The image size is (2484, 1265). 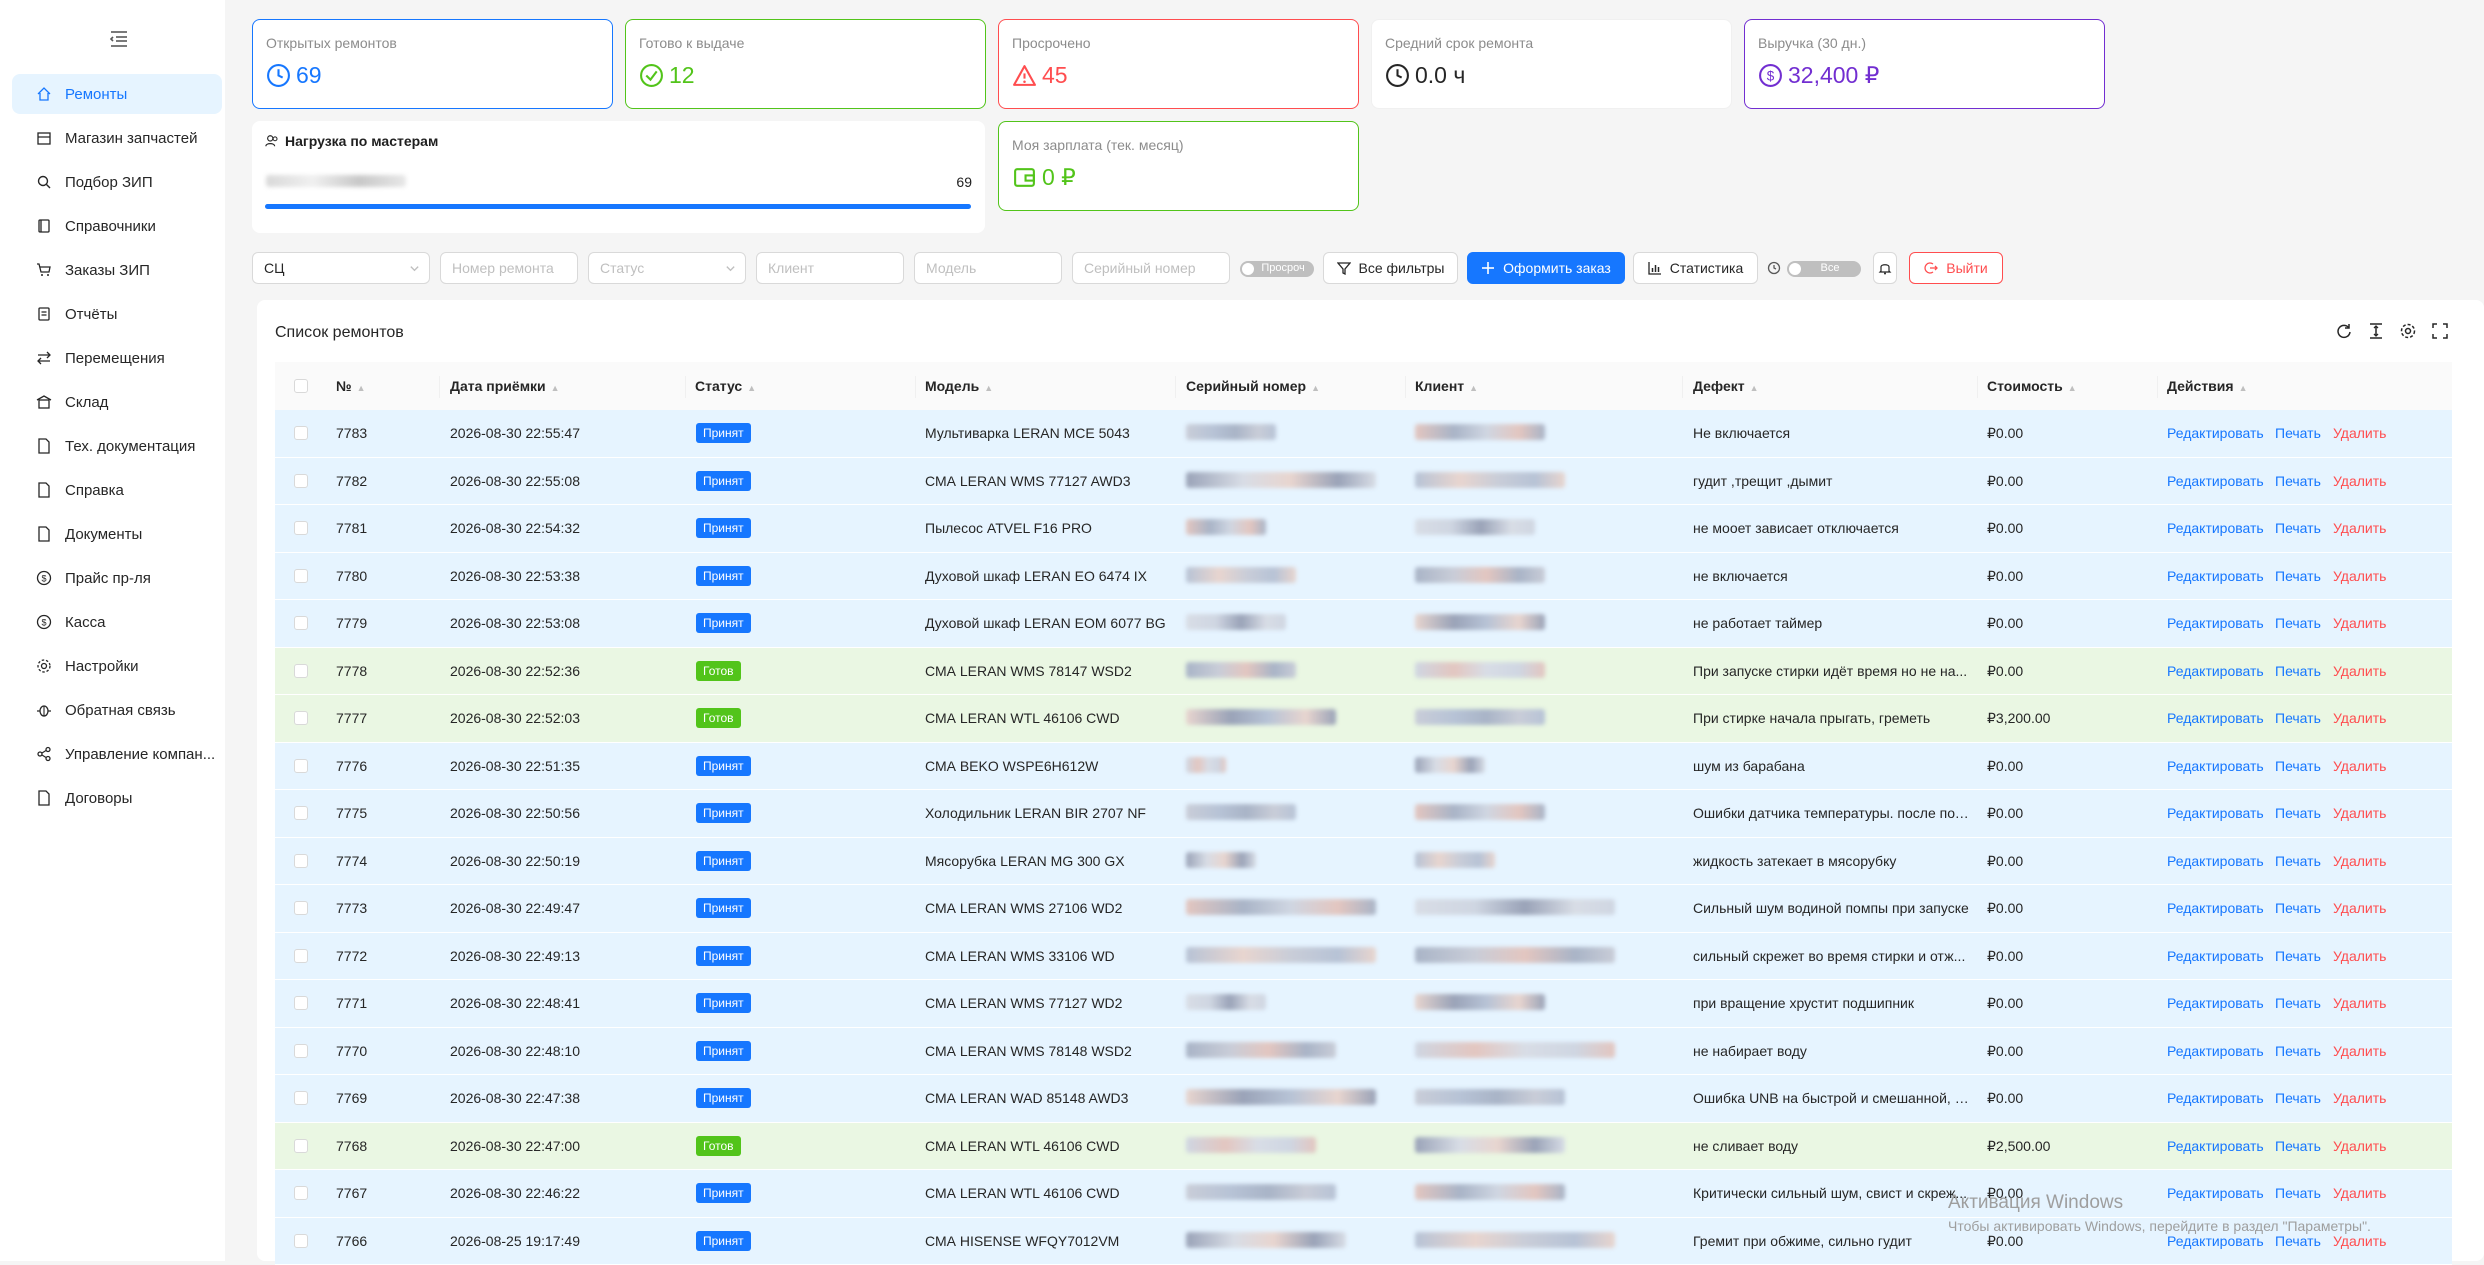 I want to click on service-center-select: СЦ, so click(x=341, y=268).